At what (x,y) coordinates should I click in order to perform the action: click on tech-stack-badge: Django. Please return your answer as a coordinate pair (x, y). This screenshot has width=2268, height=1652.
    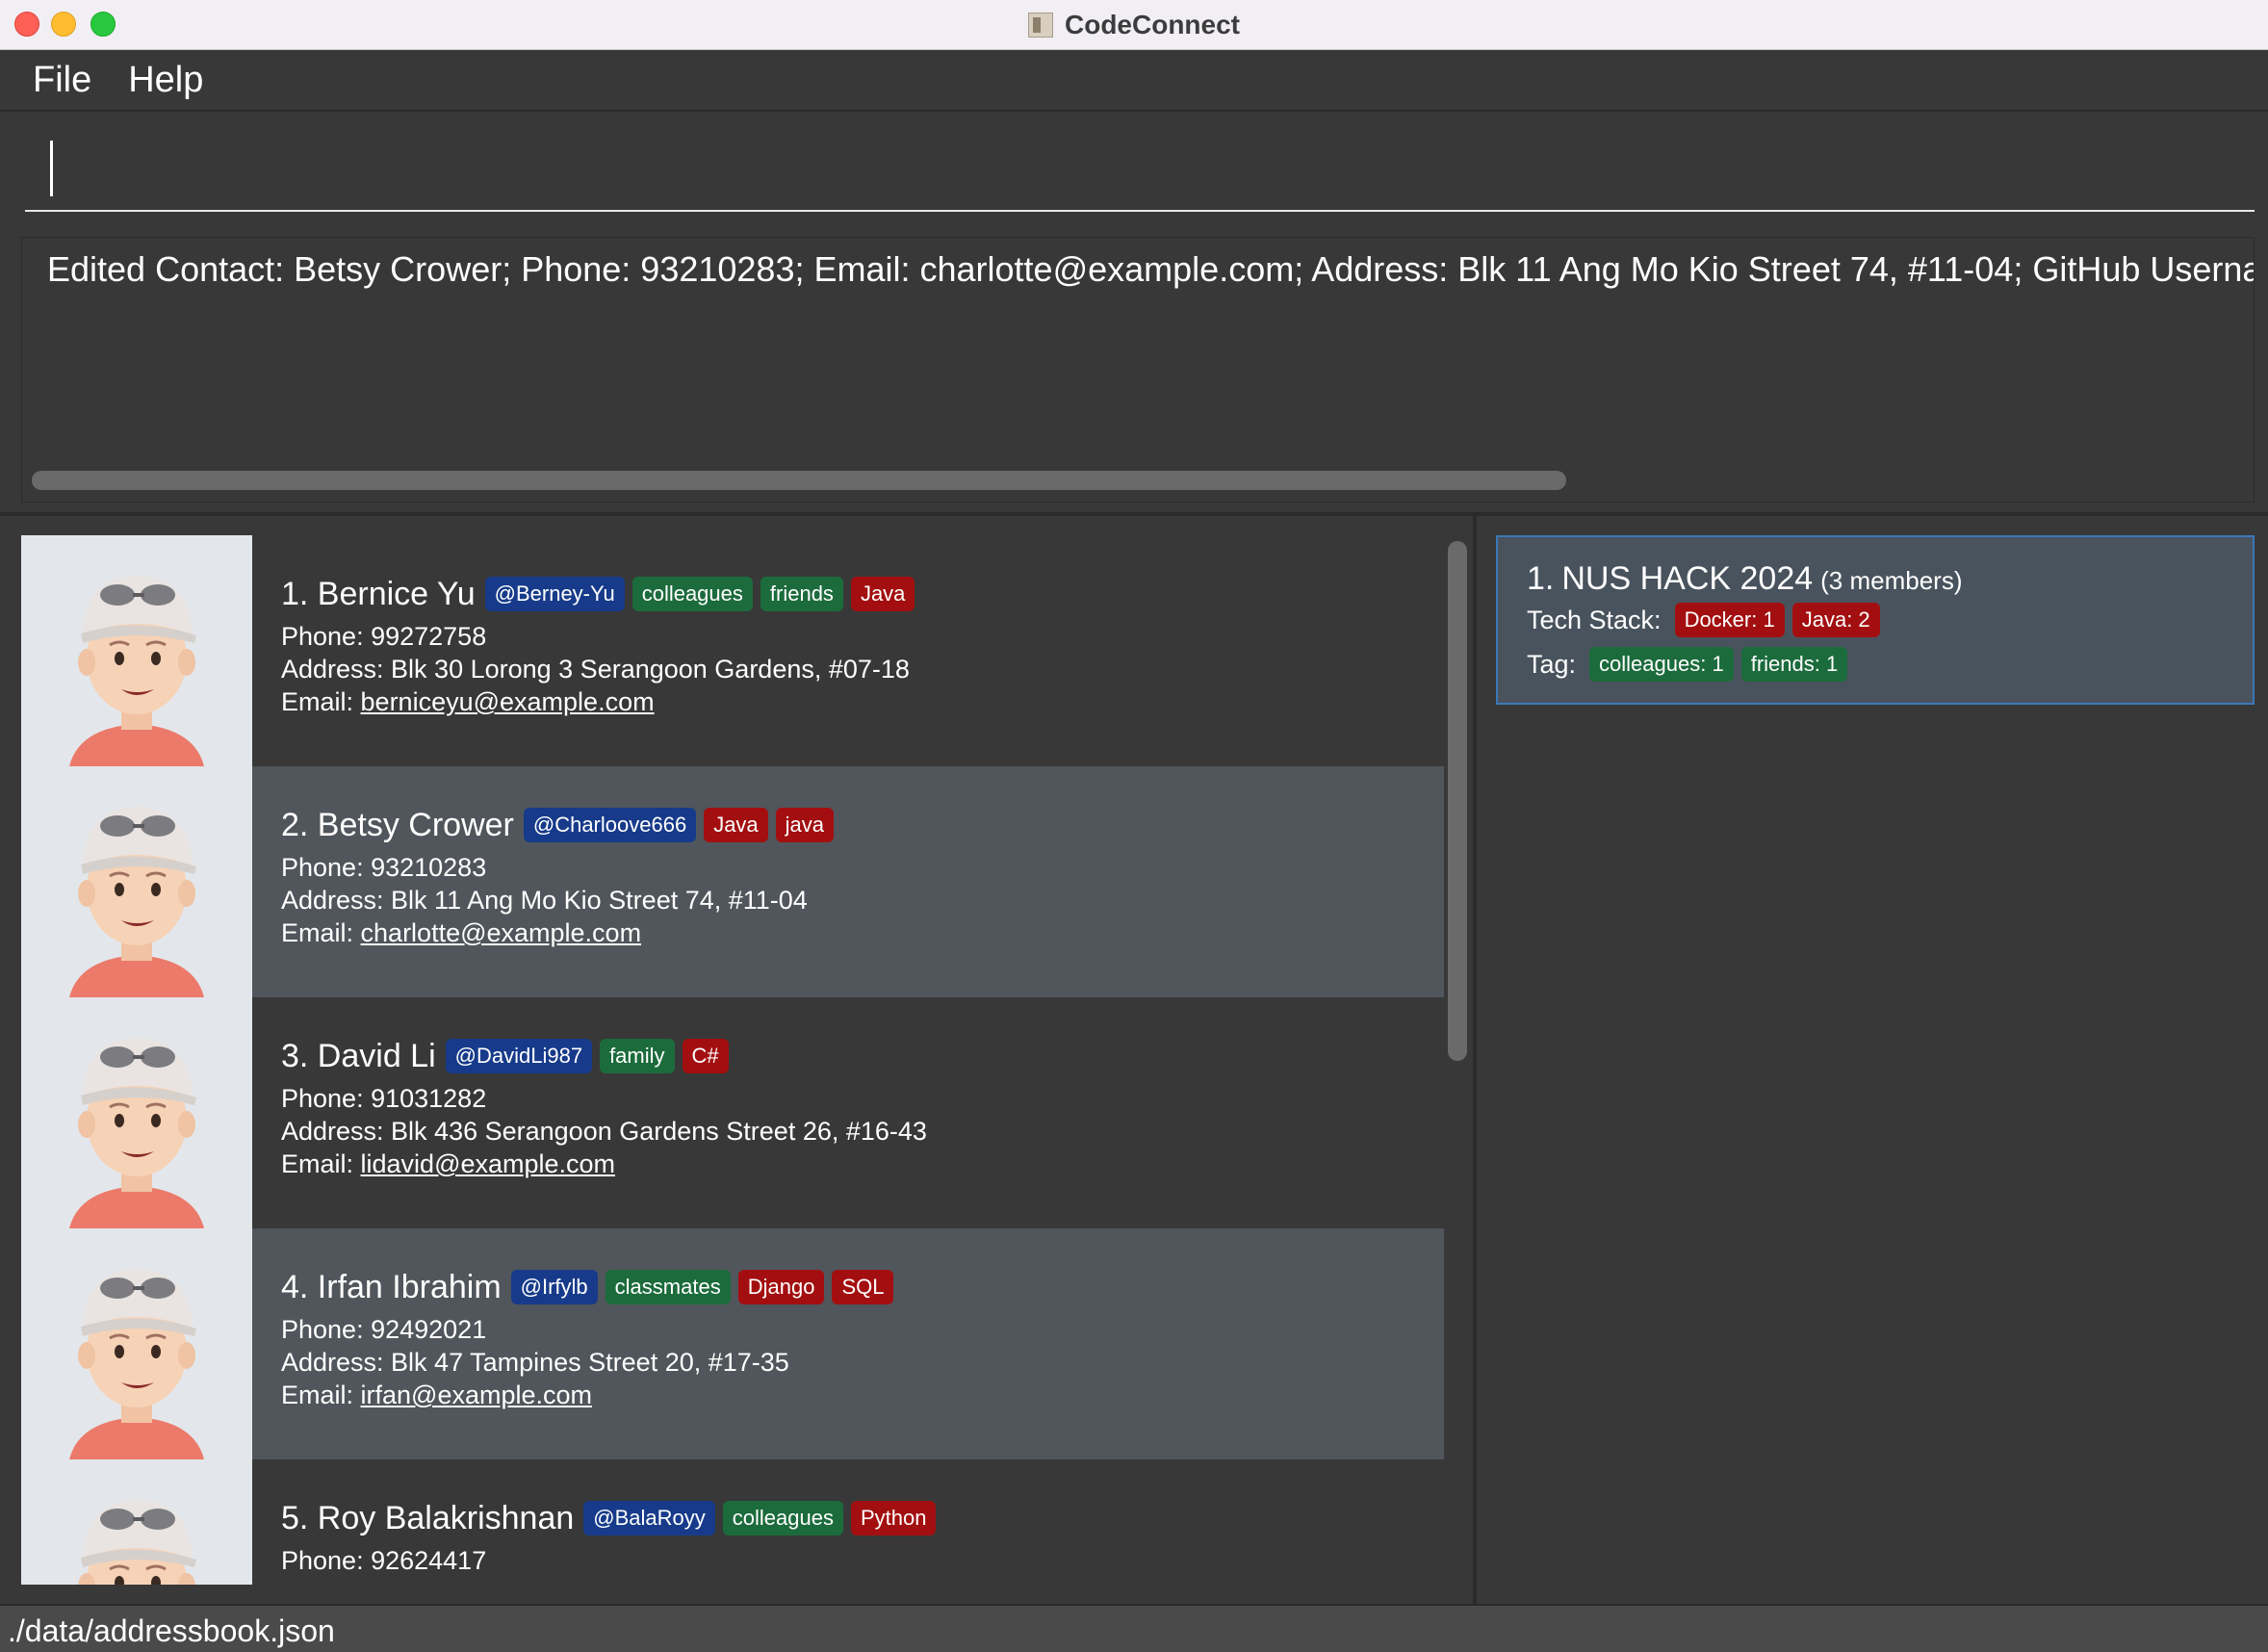
    Looking at the image, I should click on (781, 1287).